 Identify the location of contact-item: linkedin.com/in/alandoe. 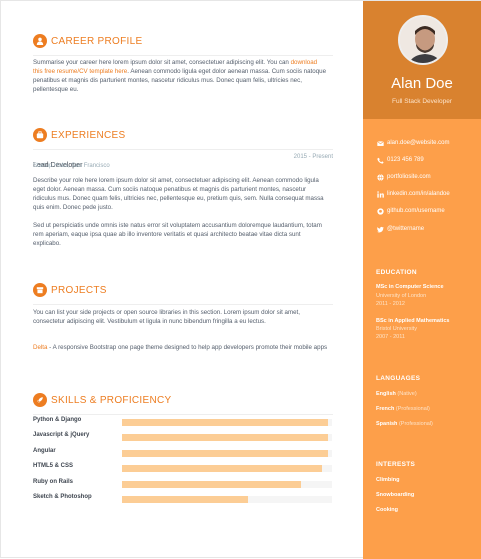
(426, 194).